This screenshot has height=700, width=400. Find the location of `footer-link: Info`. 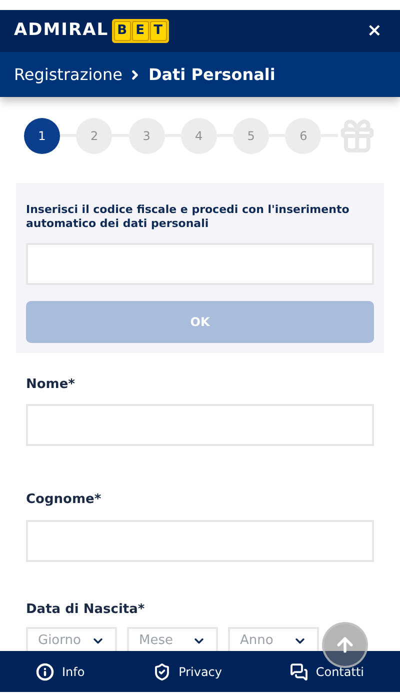

footer-link: Info is located at coordinates (60, 671).